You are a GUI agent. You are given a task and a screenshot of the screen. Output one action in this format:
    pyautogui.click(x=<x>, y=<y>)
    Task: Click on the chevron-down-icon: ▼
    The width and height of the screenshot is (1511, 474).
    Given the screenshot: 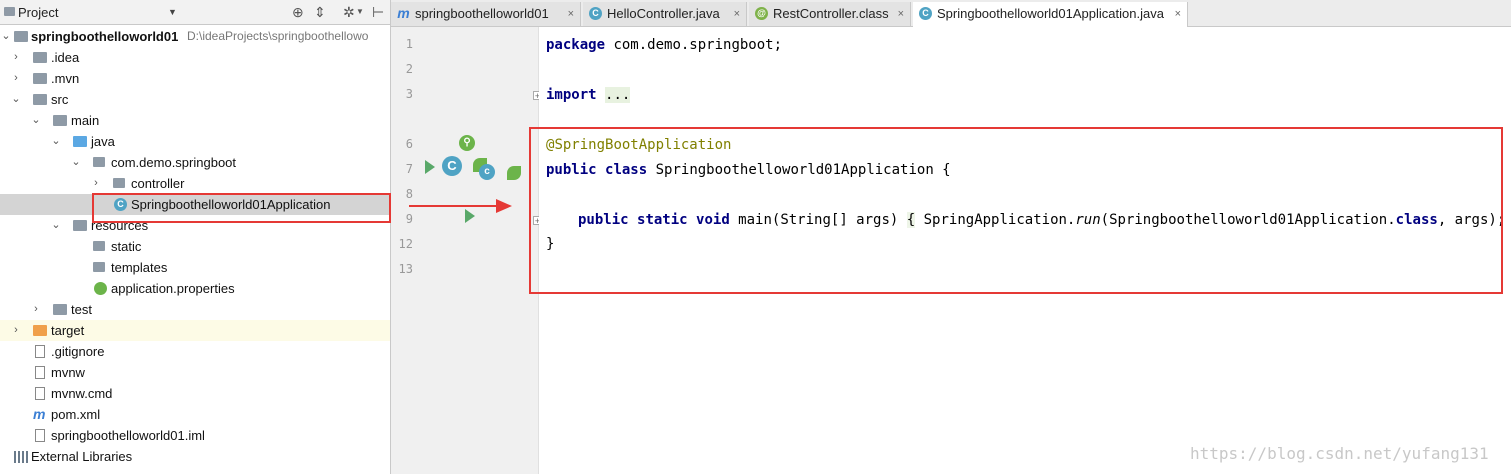 What is the action you would take?
    pyautogui.click(x=172, y=12)
    